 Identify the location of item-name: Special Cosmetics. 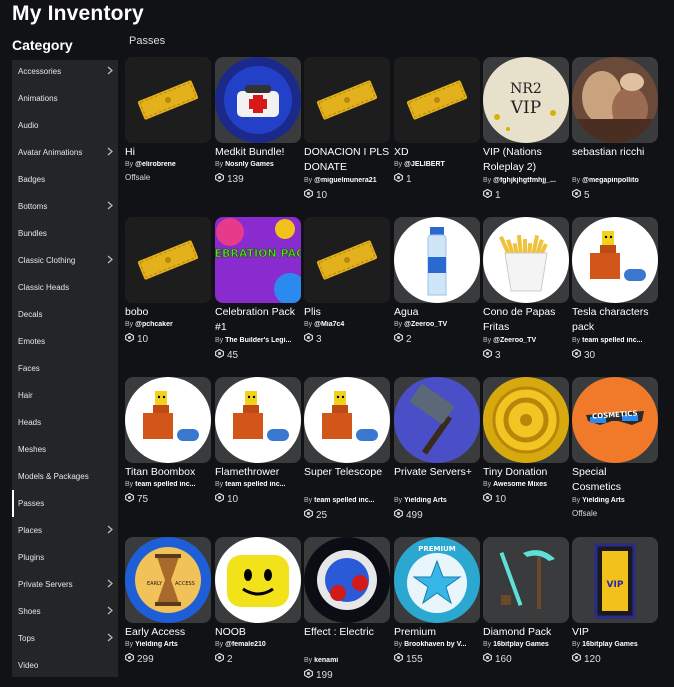
(615, 480).